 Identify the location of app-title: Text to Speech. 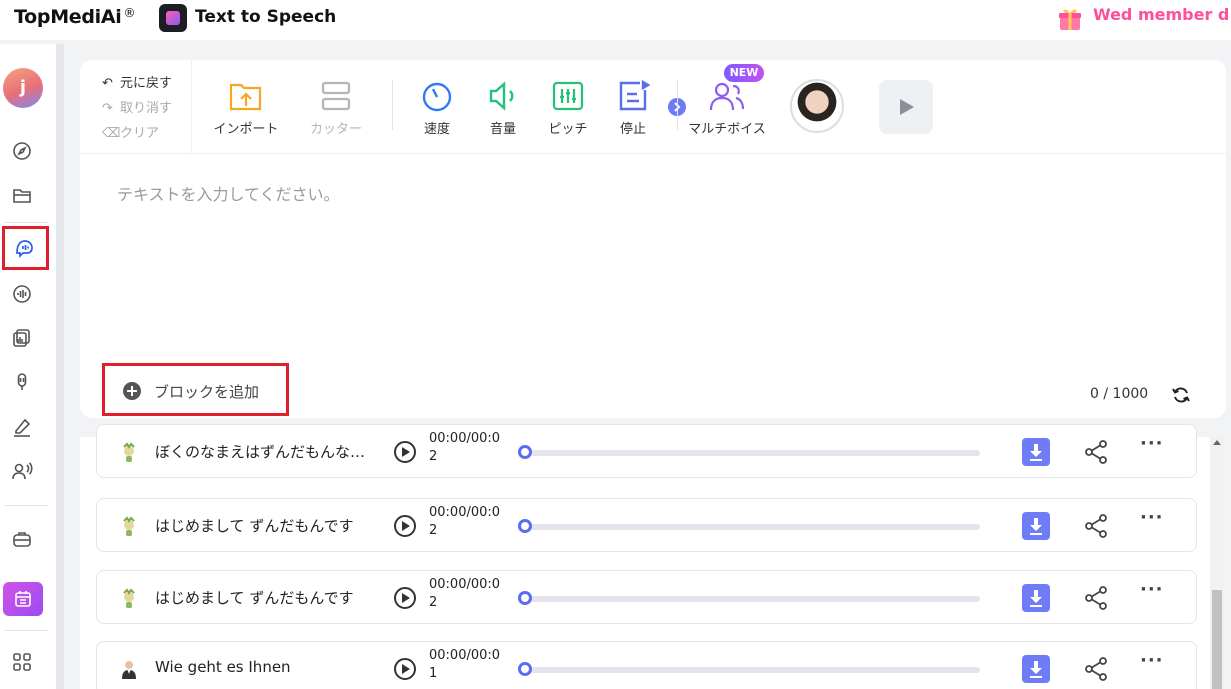
(266, 17).